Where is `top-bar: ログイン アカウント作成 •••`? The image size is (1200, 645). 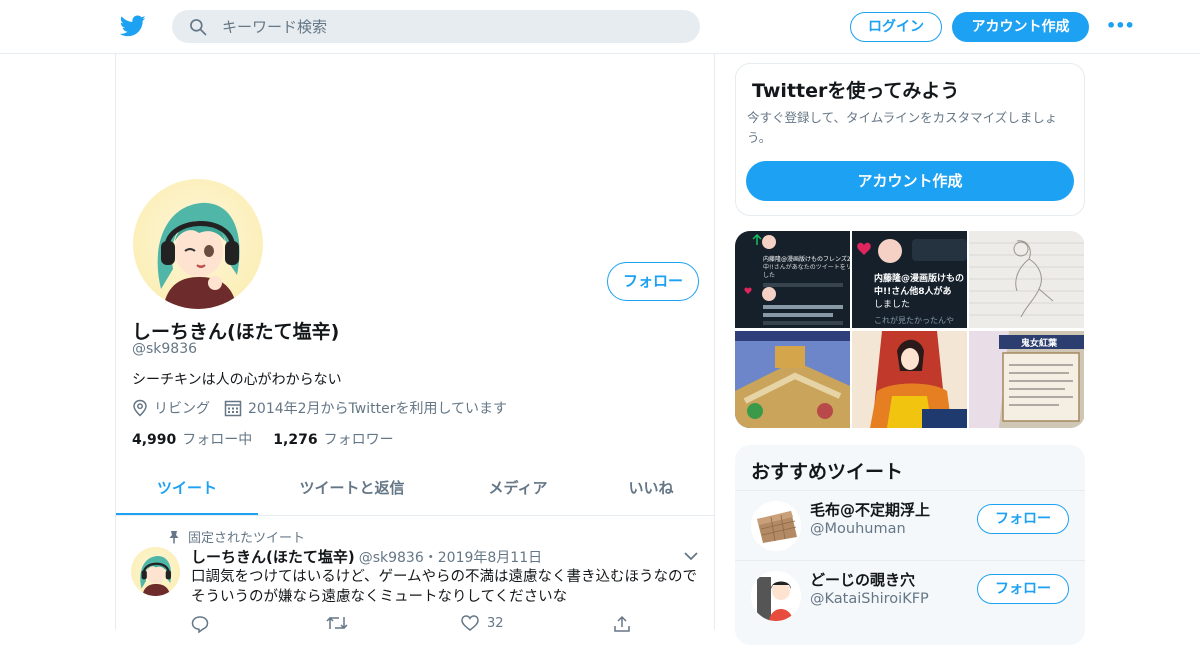 top-bar: ログイン アカウント作成 ••• is located at coordinates (600, 27).